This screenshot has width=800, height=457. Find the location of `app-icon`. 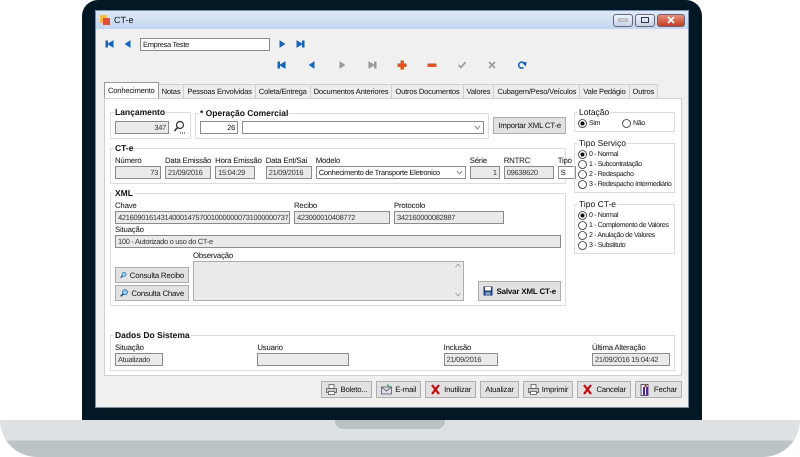

app-icon is located at coordinates (105, 20).